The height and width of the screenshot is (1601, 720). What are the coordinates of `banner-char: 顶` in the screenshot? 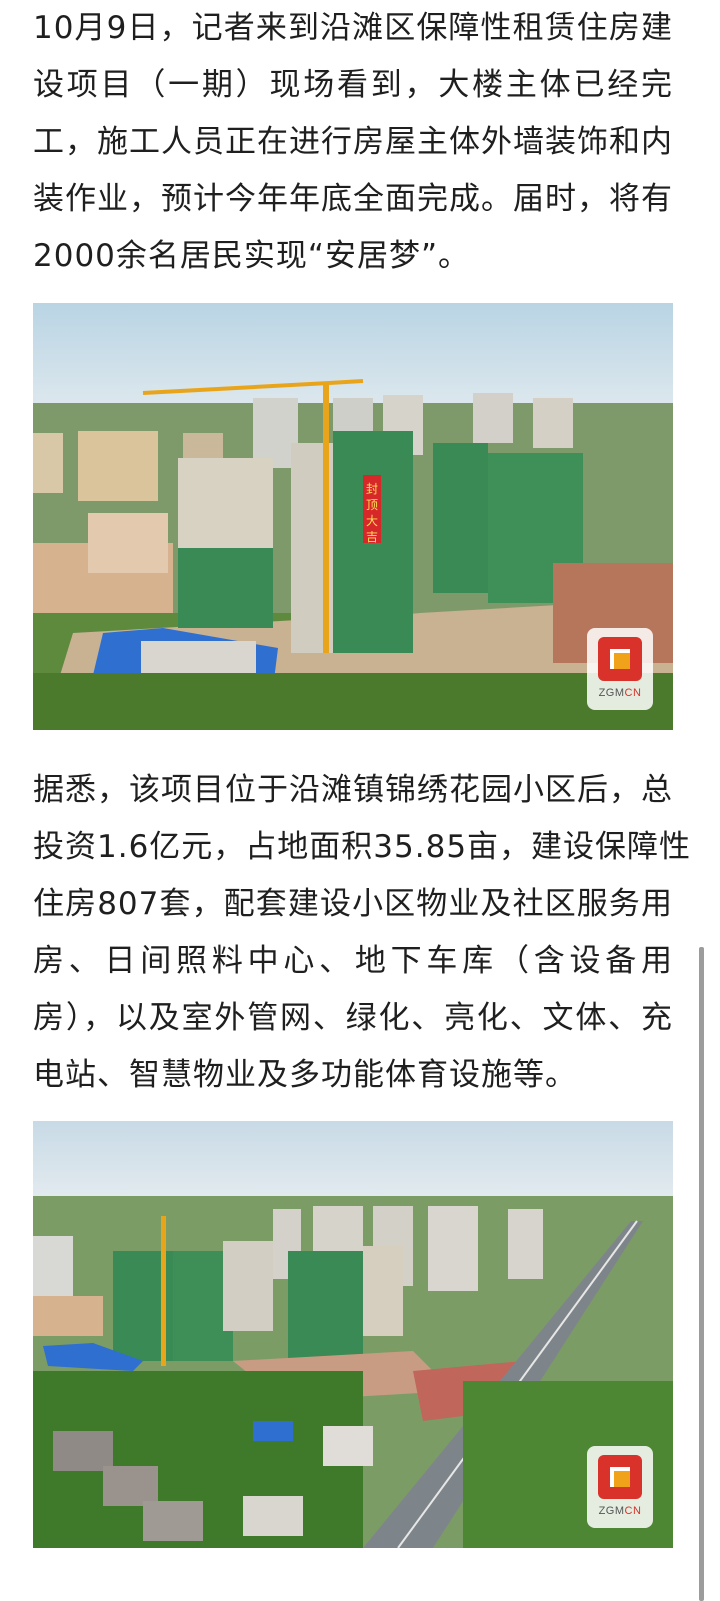 It's located at (372, 505).